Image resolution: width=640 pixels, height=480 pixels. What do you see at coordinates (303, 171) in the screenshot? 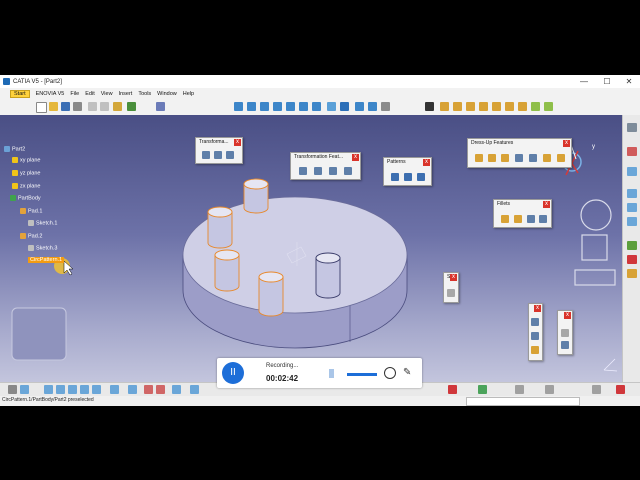
I see `translation-icon` at bounding box center [303, 171].